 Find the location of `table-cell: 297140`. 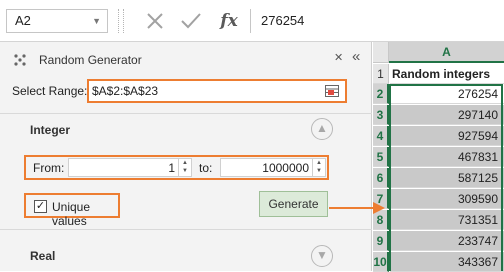

table-cell: 297140 is located at coordinates (447, 115).